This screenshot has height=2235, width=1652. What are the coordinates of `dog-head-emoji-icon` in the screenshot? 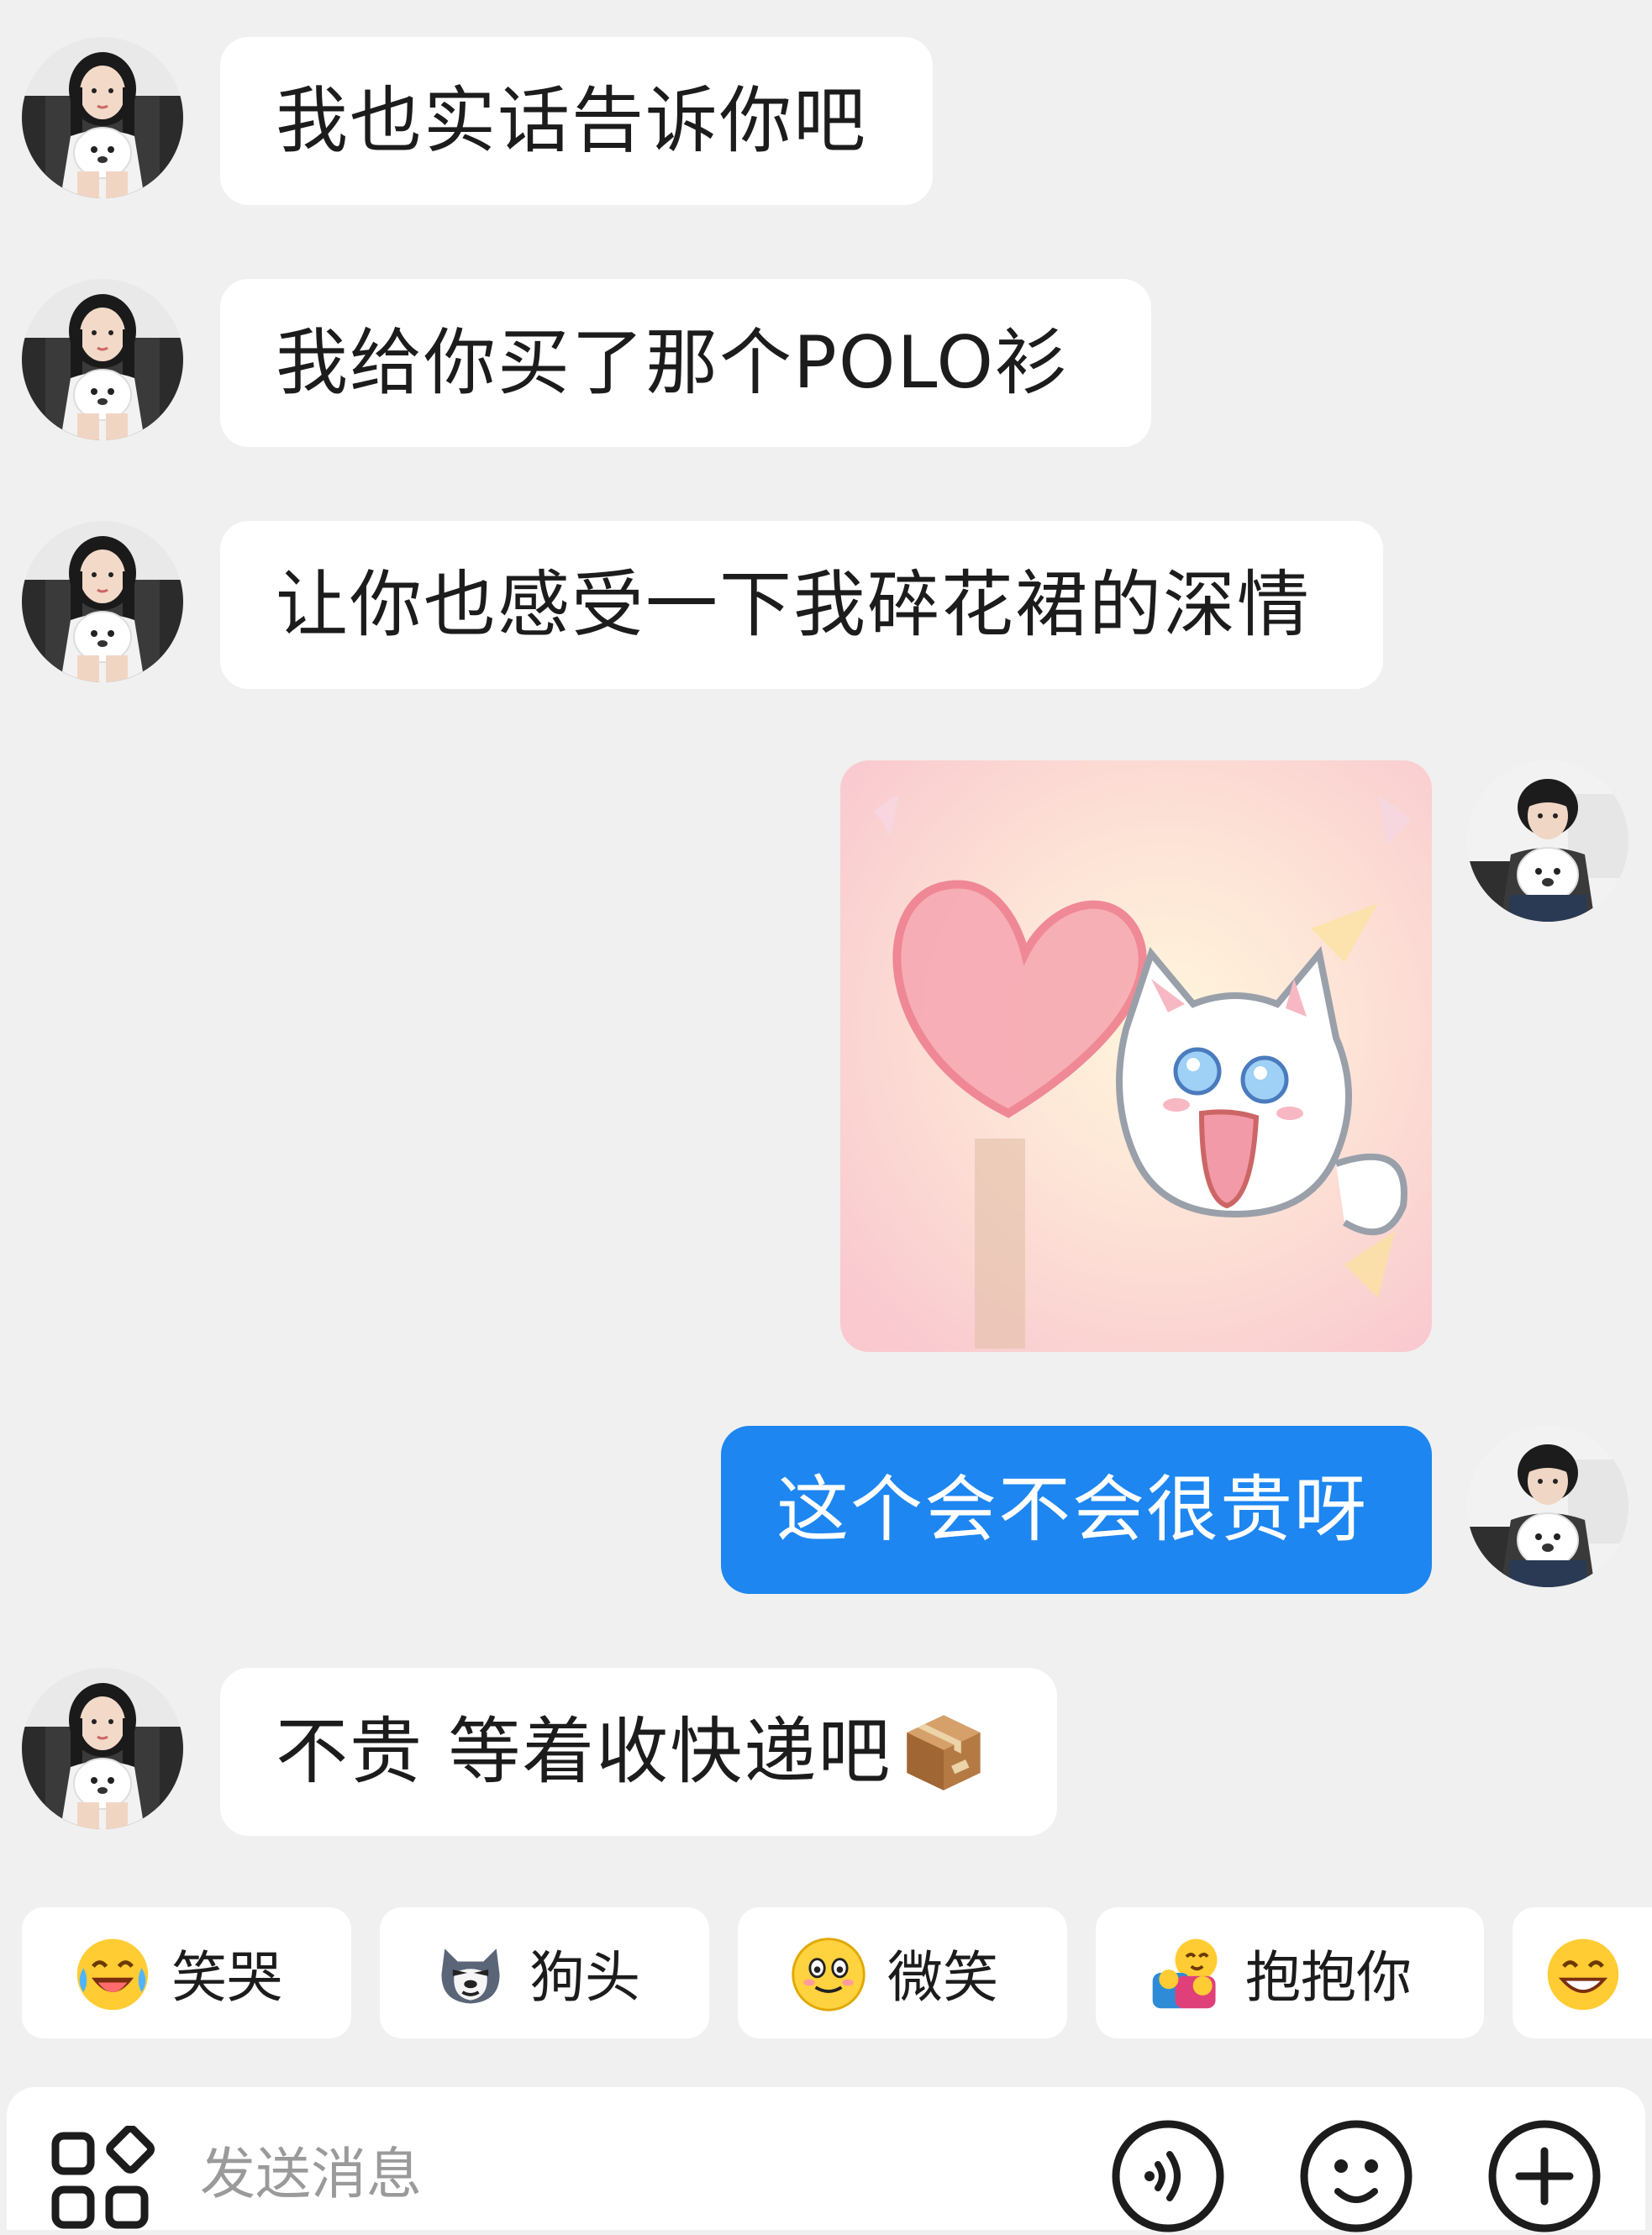 It's located at (471, 1976).